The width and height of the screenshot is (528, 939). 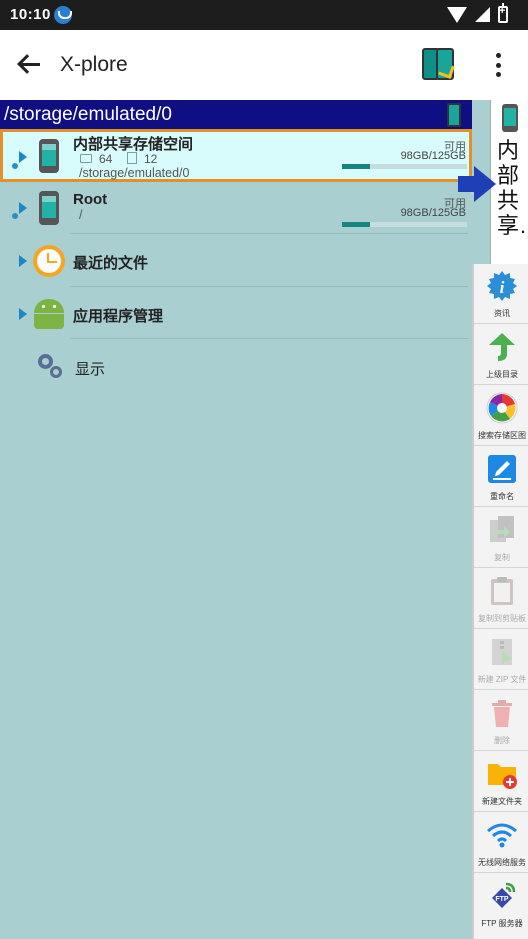 I want to click on toolbar-copy-button: 复制, so click(x=501, y=538).